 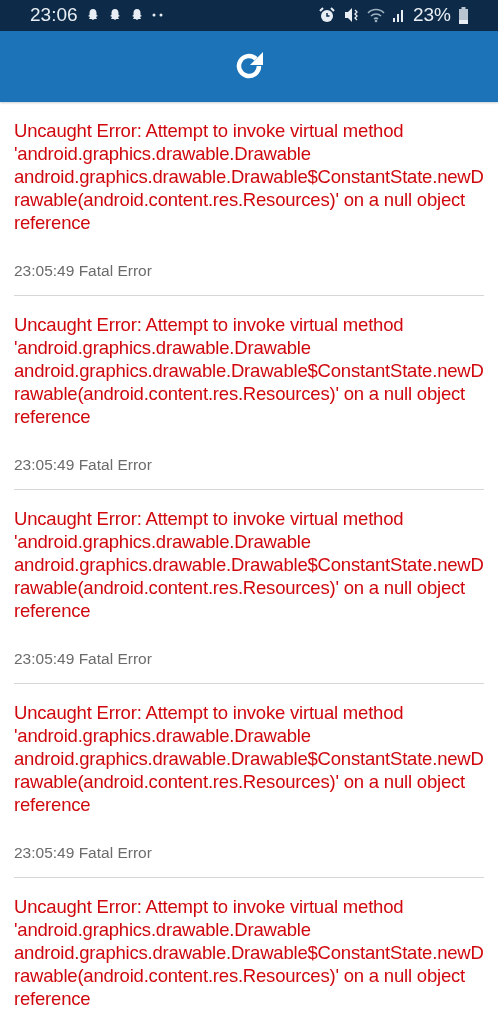 I want to click on battery-icon, so click(x=463, y=15).